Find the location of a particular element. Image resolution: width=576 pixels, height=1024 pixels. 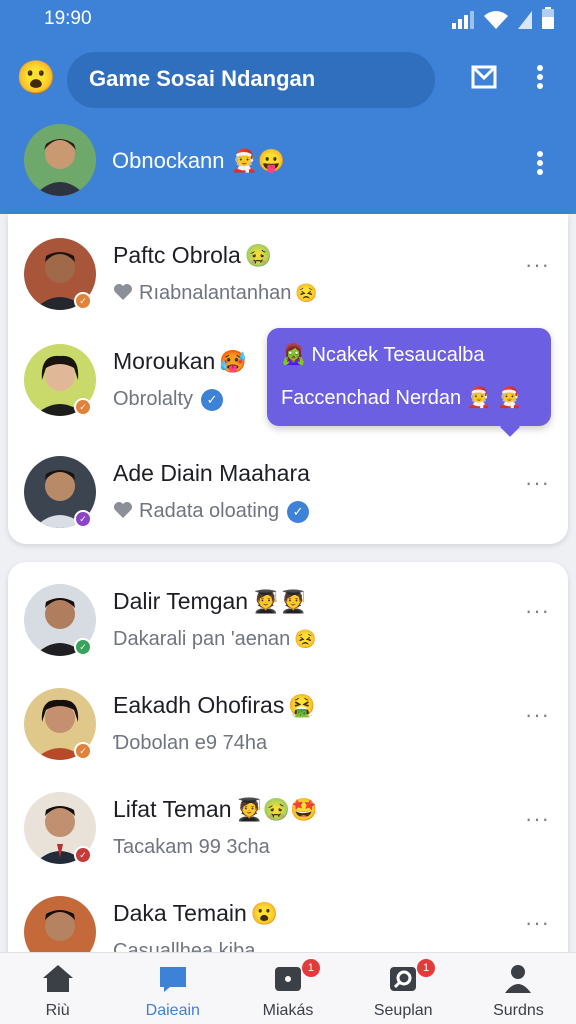

friend-row: ✓ Lifat Teman 🧑‍🎓🤢🤩 Tacakam 99 3cha ··· is located at coordinates (288, 822).